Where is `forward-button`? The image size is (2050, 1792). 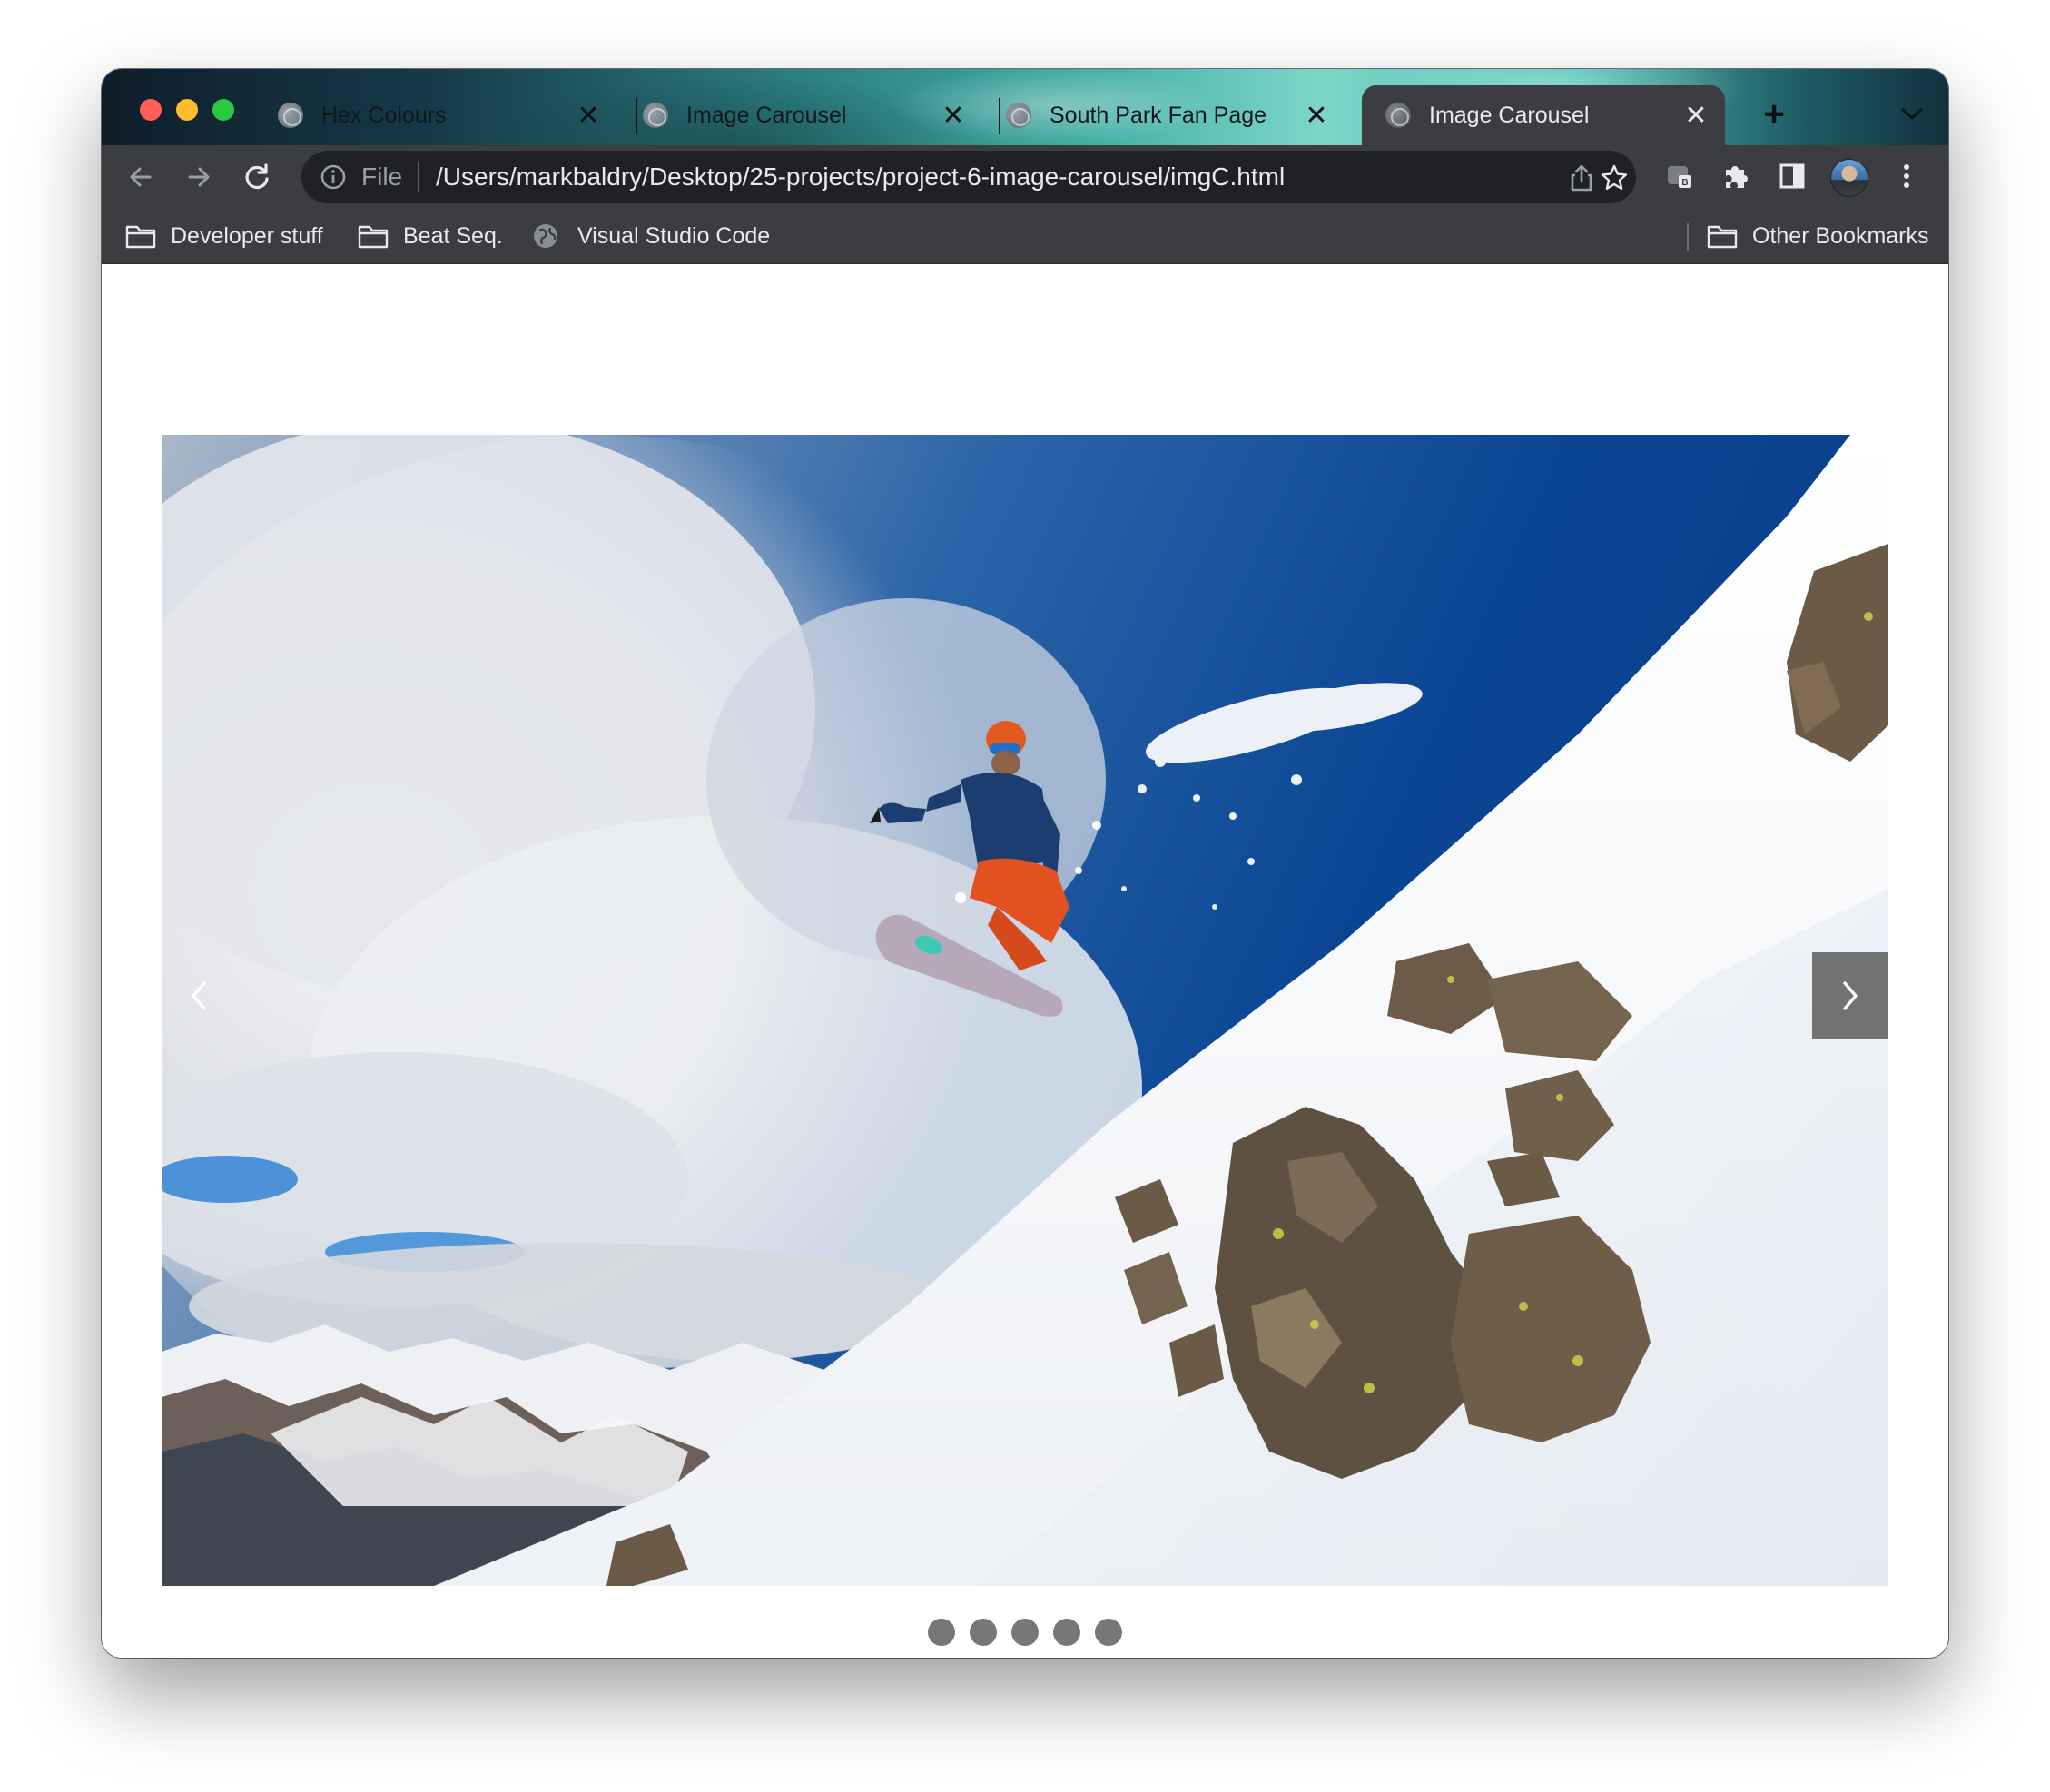
forward-button is located at coordinates (199, 177).